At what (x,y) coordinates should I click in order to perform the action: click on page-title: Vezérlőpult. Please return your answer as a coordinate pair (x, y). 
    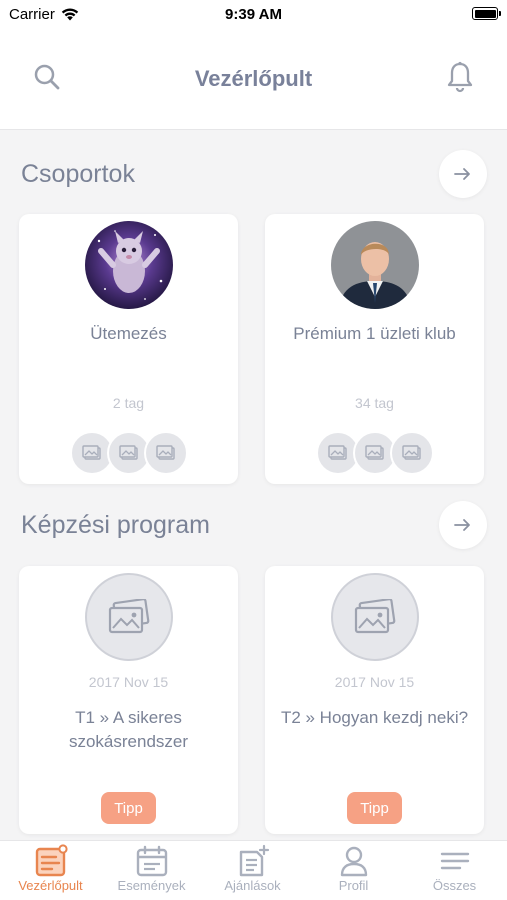
    Looking at the image, I should click on (253, 78).